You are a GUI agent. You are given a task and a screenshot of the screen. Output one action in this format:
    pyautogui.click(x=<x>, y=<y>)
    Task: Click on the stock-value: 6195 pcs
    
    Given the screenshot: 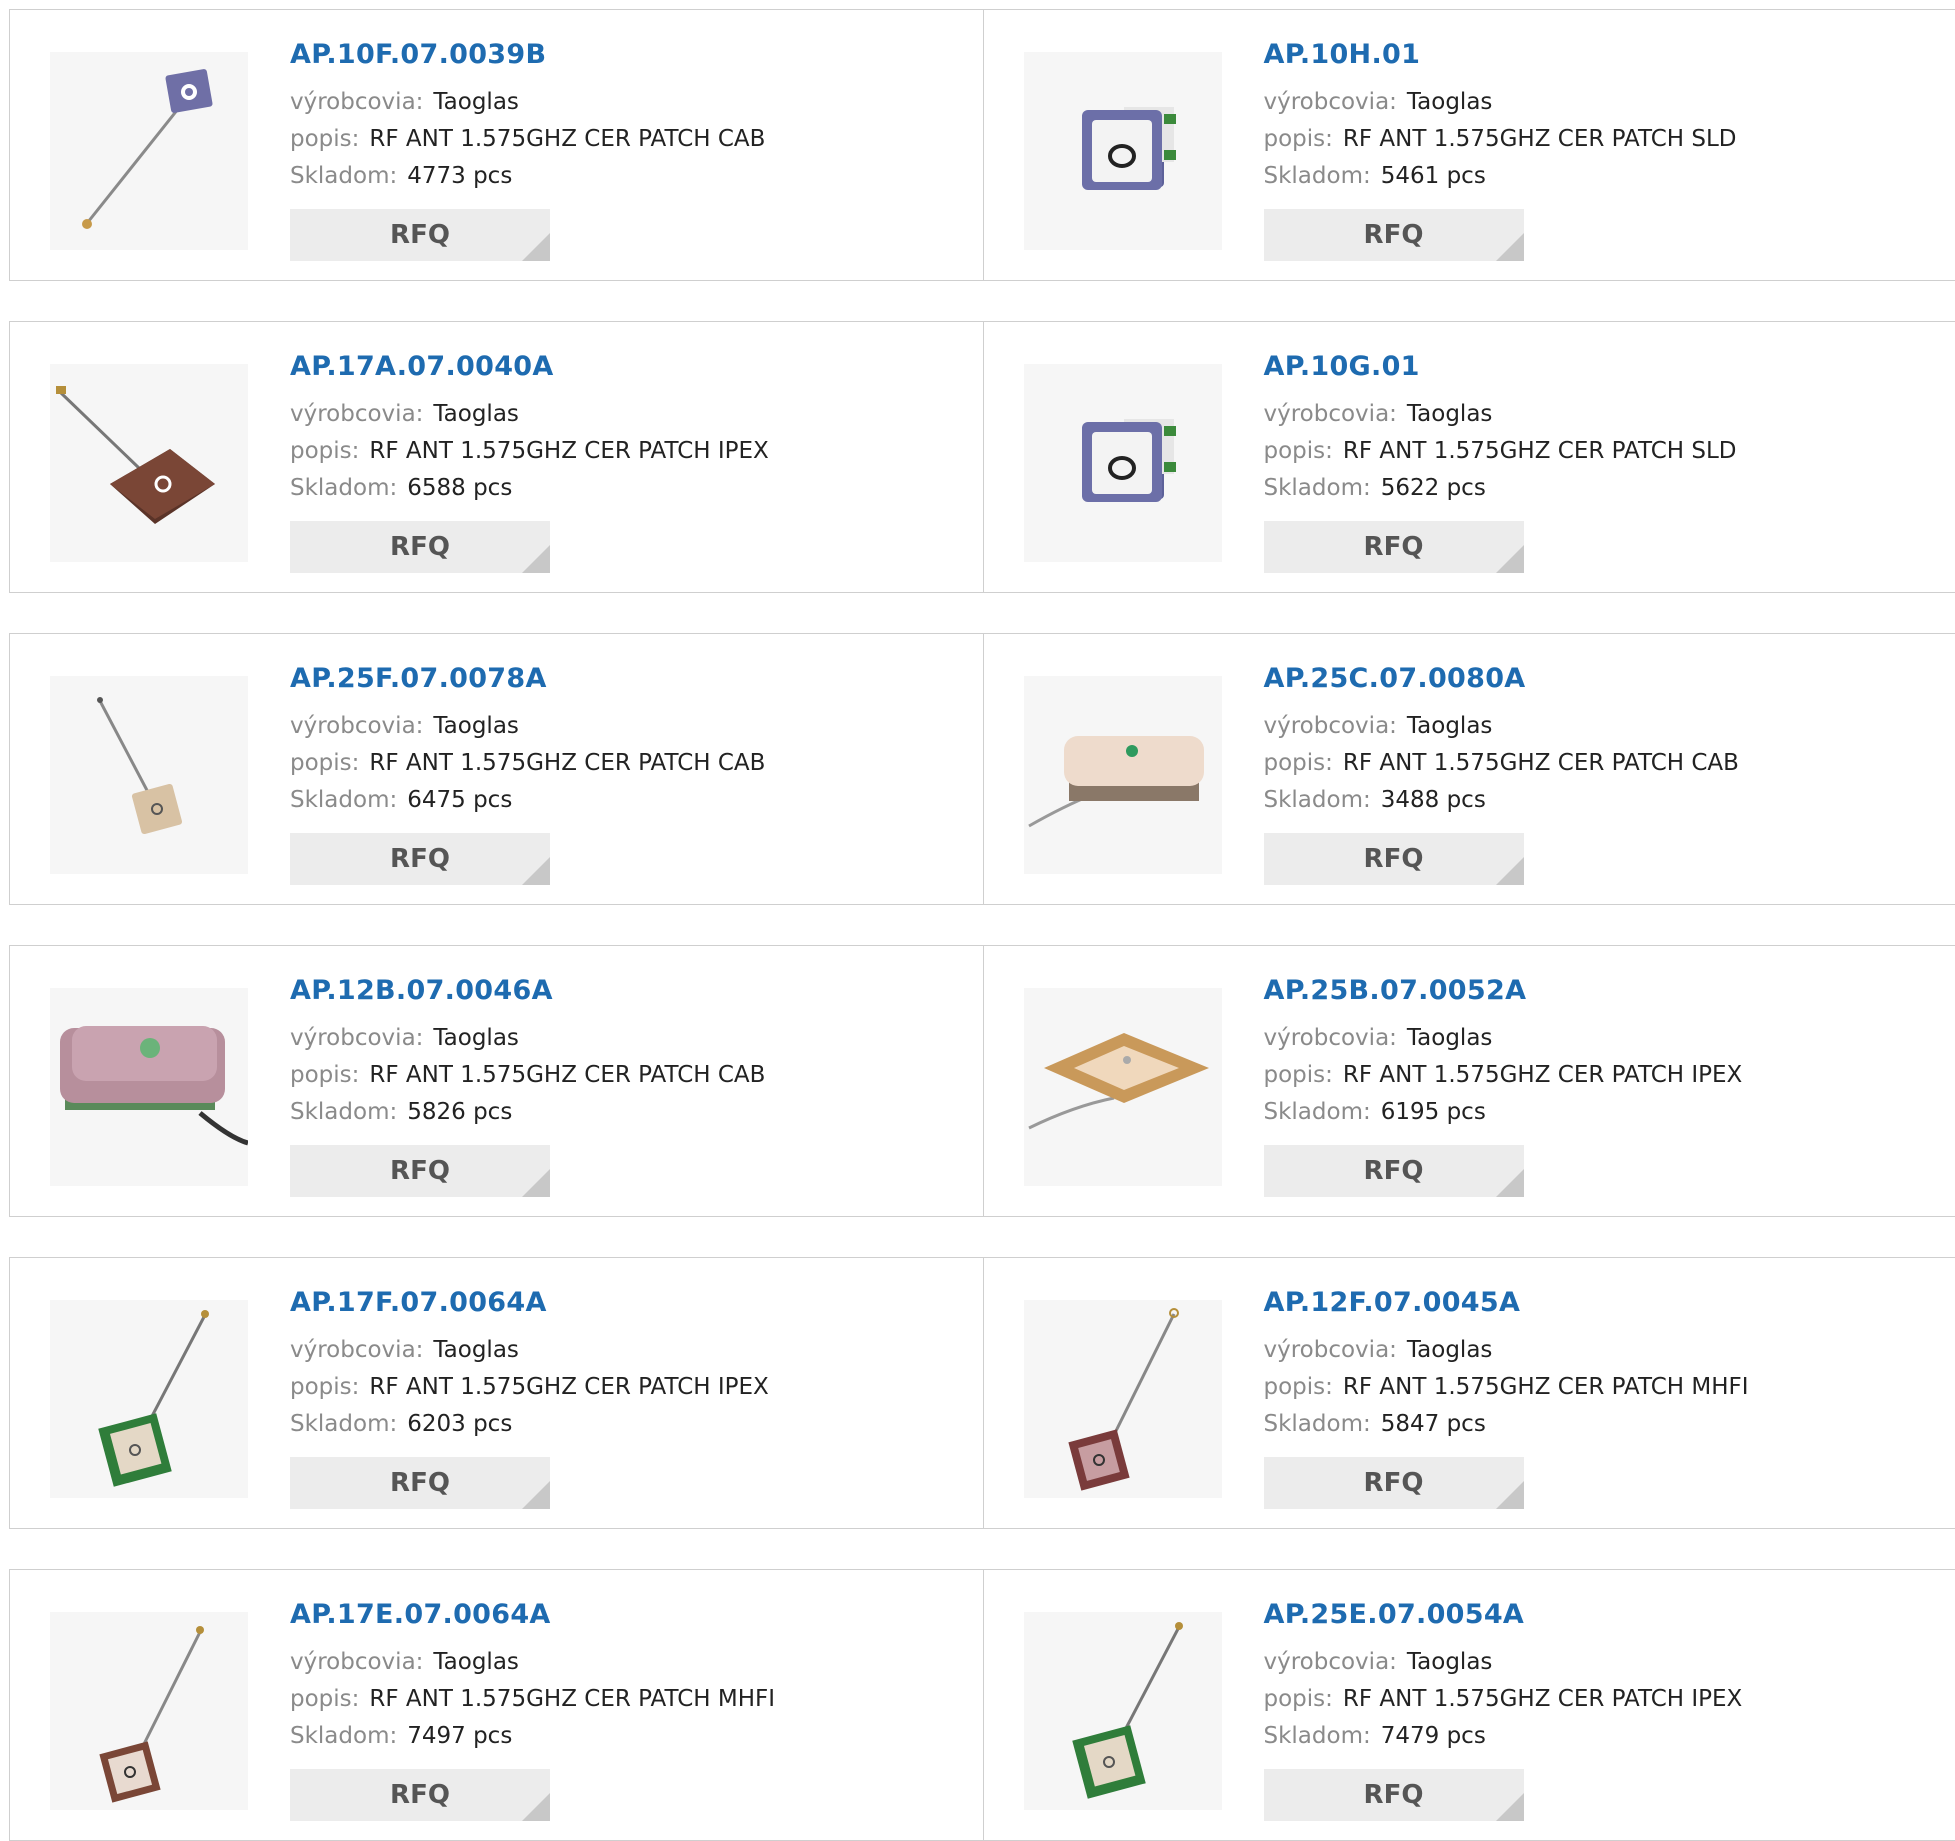 What is the action you would take?
    pyautogui.click(x=1433, y=1112)
    